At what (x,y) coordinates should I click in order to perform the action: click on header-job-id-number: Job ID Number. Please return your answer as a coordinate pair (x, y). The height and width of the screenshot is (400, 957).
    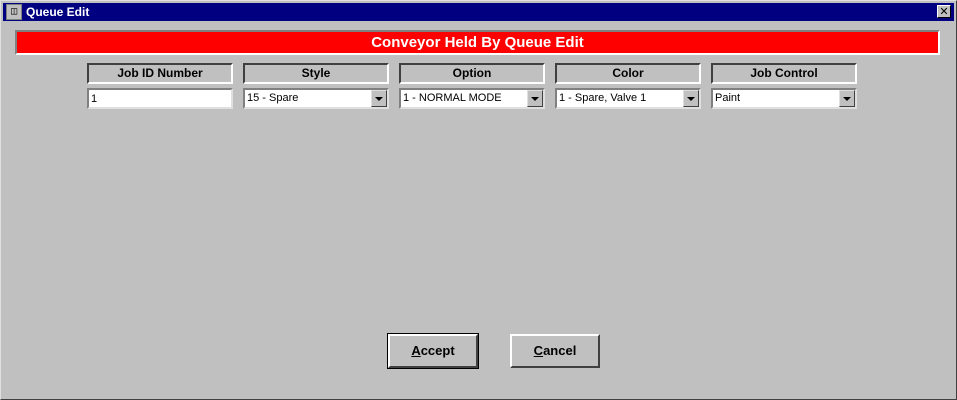
    Looking at the image, I should click on (160, 73).